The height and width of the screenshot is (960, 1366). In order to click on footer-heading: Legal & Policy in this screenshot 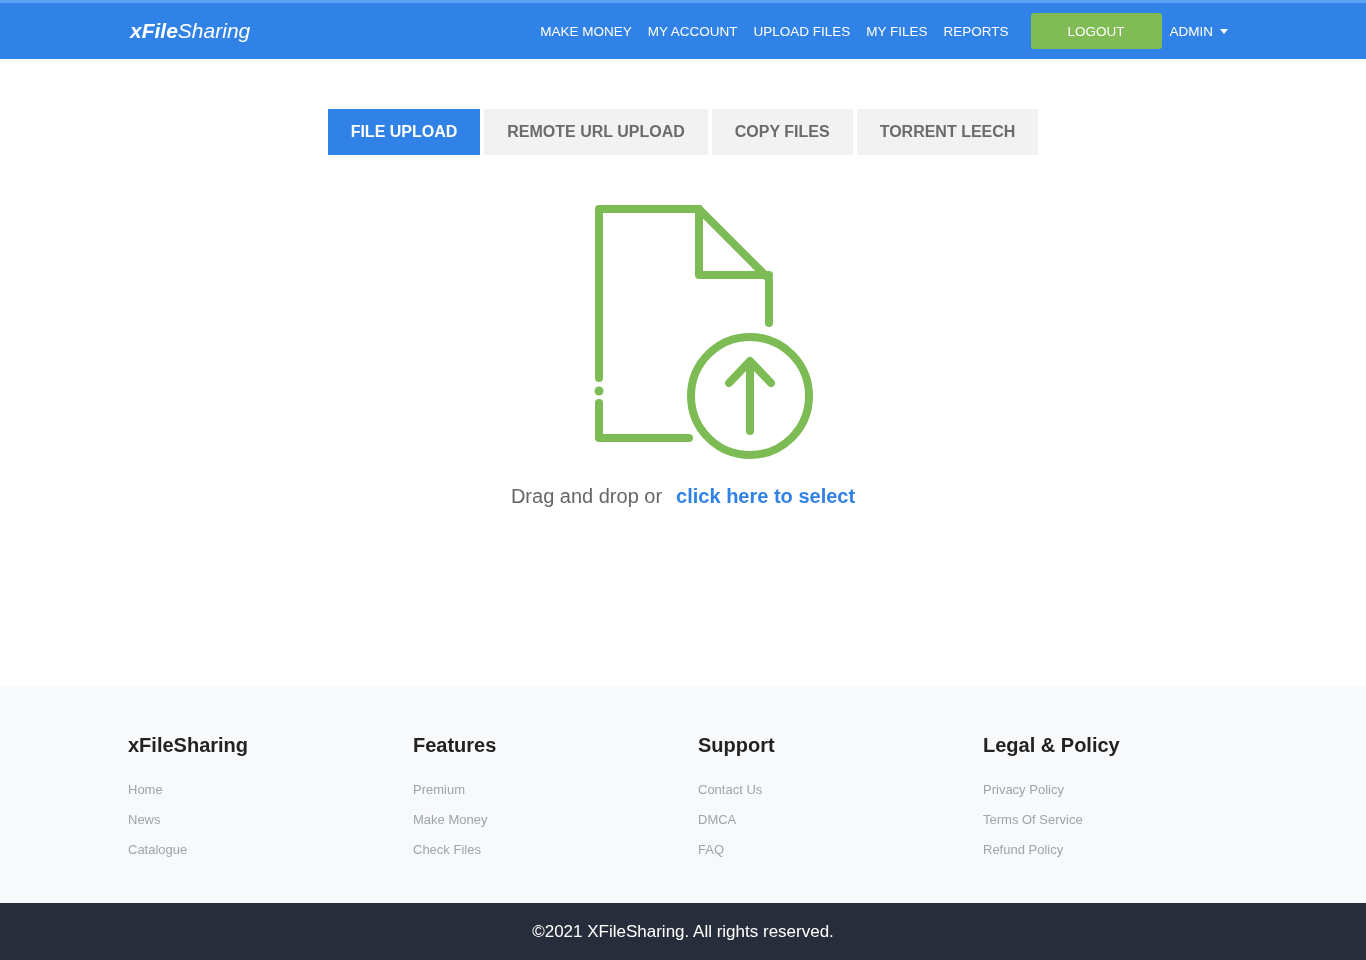, I will do `click(1051, 745)`.